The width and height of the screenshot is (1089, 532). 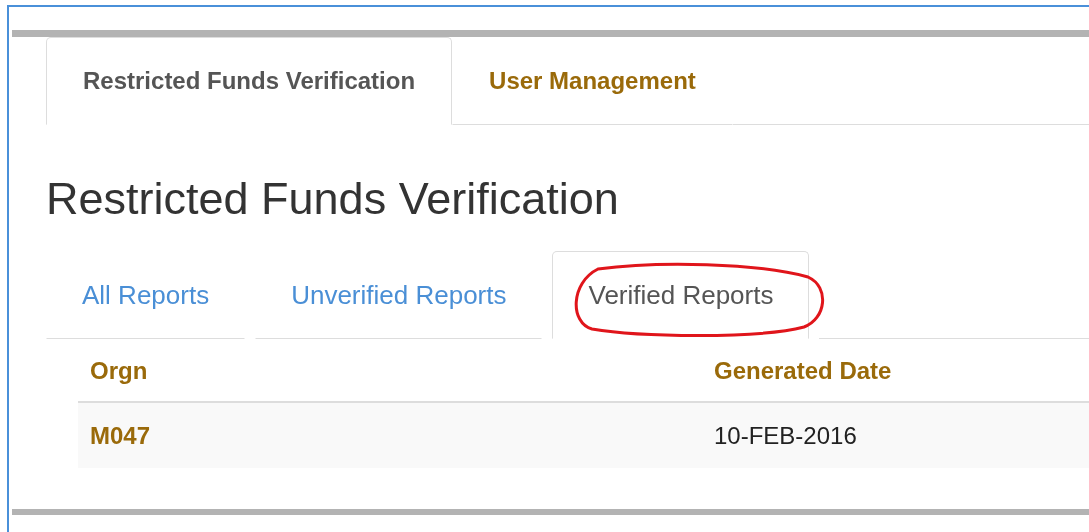 What do you see at coordinates (681, 295) in the screenshot?
I see `report-tab: Verified Reports` at bounding box center [681, 295].